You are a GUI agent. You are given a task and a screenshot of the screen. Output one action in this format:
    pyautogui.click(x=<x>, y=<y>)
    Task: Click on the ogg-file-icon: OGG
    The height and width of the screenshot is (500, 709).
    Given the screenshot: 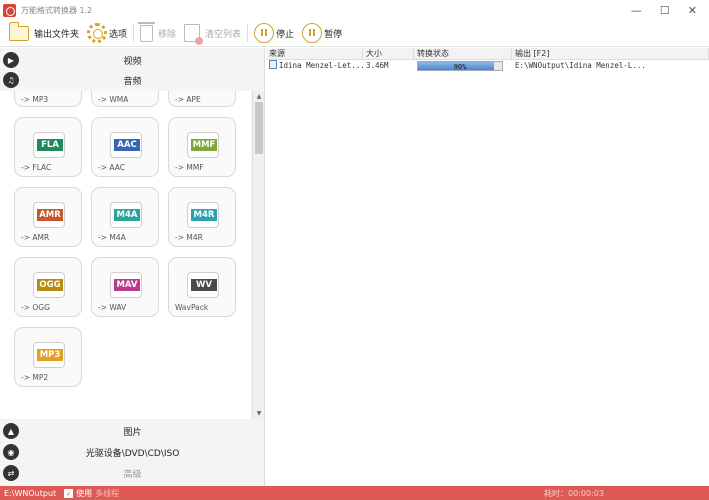 What is the action you would take?
    pyautogui.click(x=49, y=285)
    